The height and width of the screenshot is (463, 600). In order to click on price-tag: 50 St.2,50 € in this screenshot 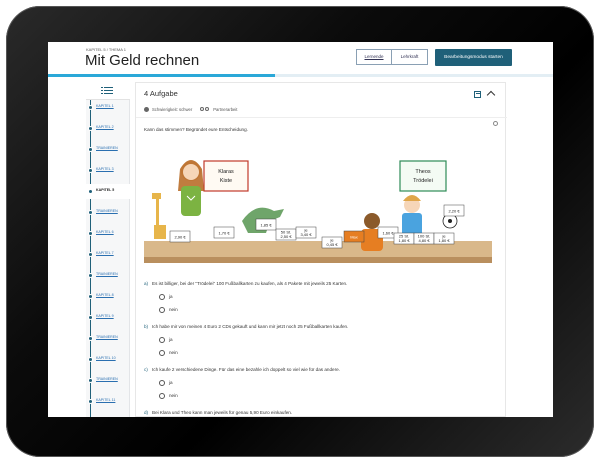, I will do `click(286, 234)`.